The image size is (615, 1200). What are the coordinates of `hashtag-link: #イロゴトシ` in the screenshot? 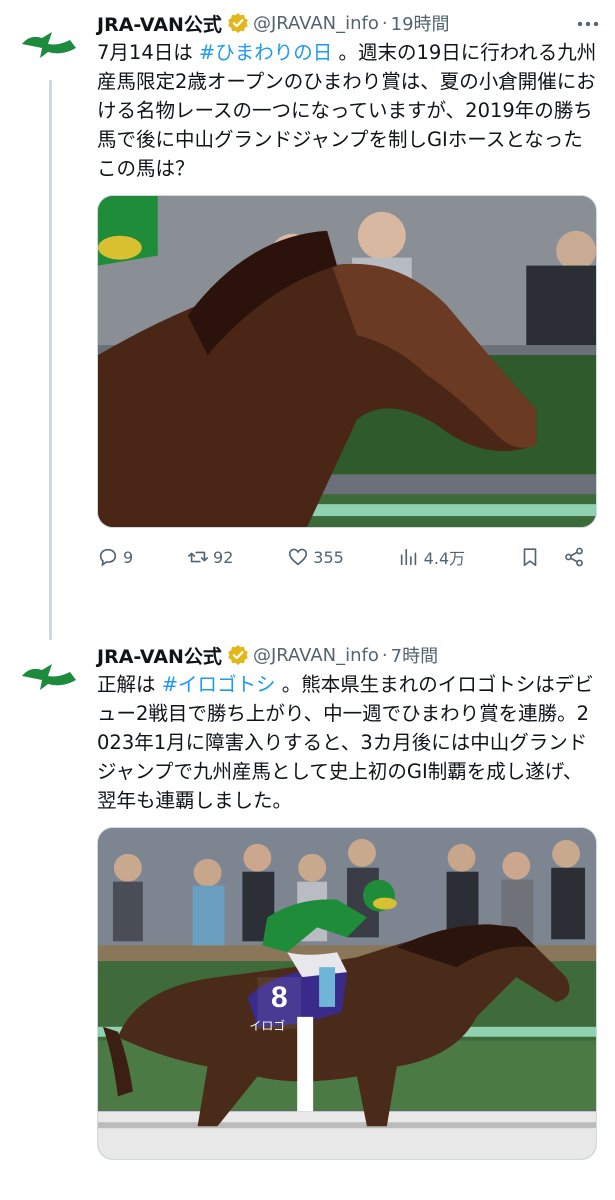 It's located at (219, 684).